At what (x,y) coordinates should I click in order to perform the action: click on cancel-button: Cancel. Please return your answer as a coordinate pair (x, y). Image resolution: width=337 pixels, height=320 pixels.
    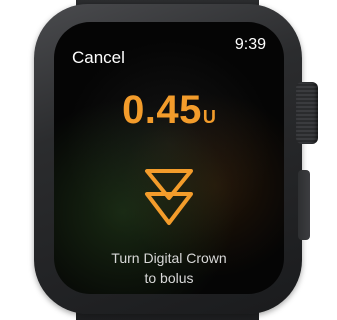
    Looking at the image, I should click on (98, 58).